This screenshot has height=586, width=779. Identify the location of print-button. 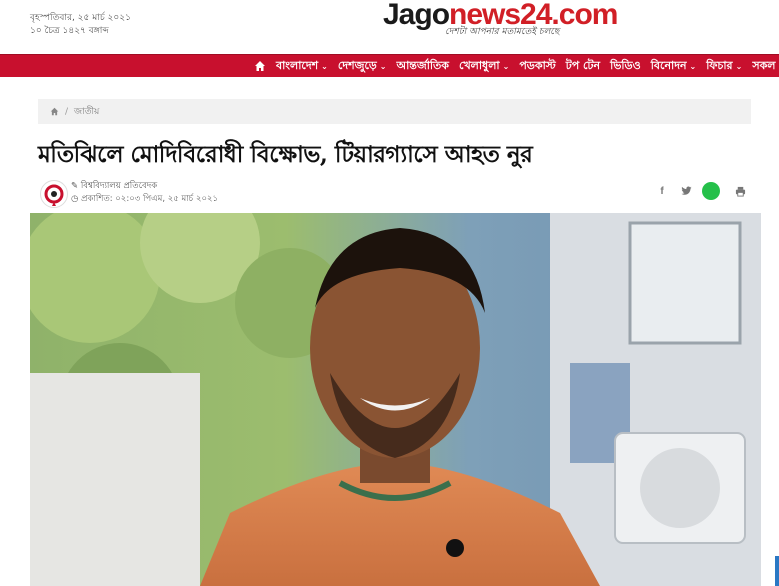
(740, 191).